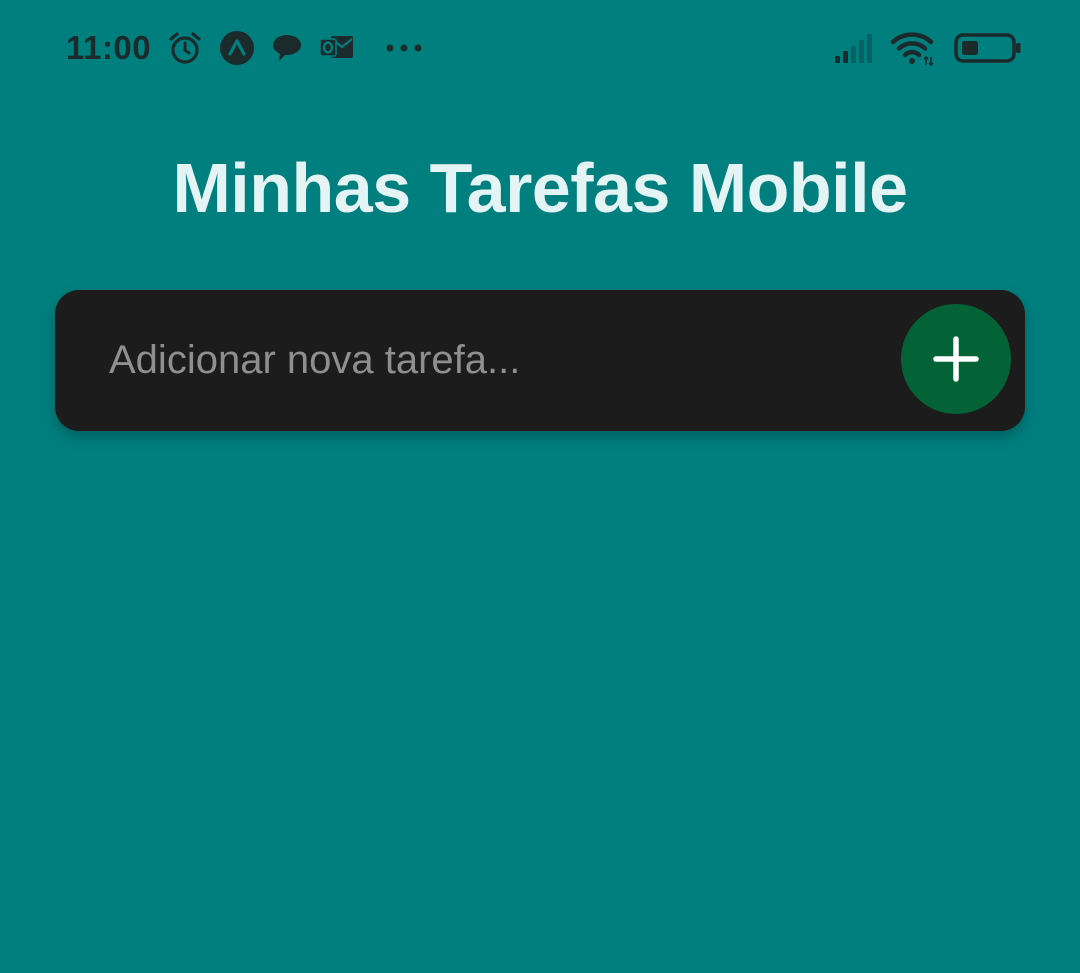  What do you see at coordinates (404, 48) in the screenshot?
I see `more-dots-icon` at bounding box center [404, 48].